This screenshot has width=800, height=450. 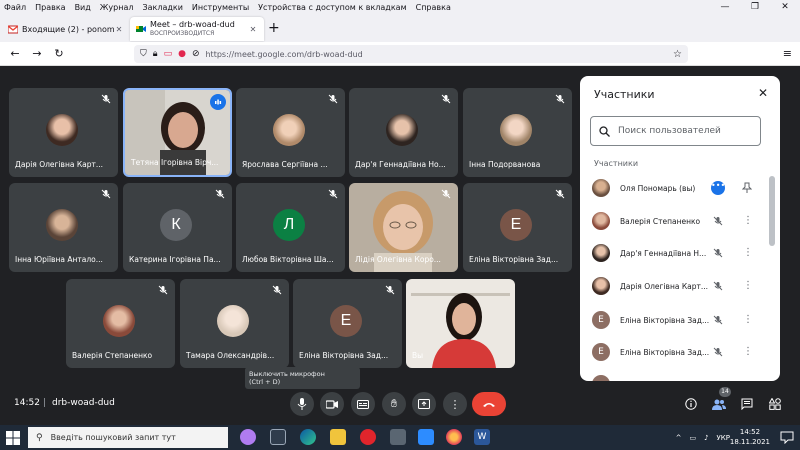 I want to click on tab-meet: Meet – drb-woad-dud ВОСПРОИЗВОДИТСЯ ✕, so click(x=197, y=29).